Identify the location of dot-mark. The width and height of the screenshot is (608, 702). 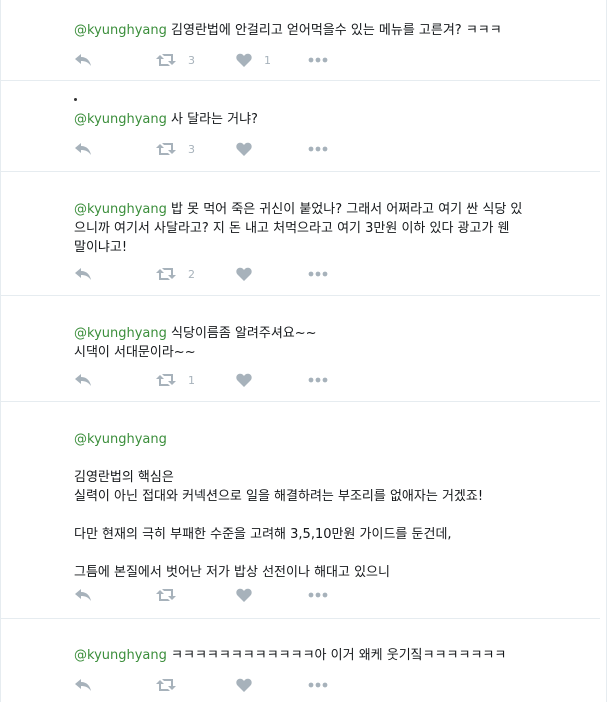
(75, 99).